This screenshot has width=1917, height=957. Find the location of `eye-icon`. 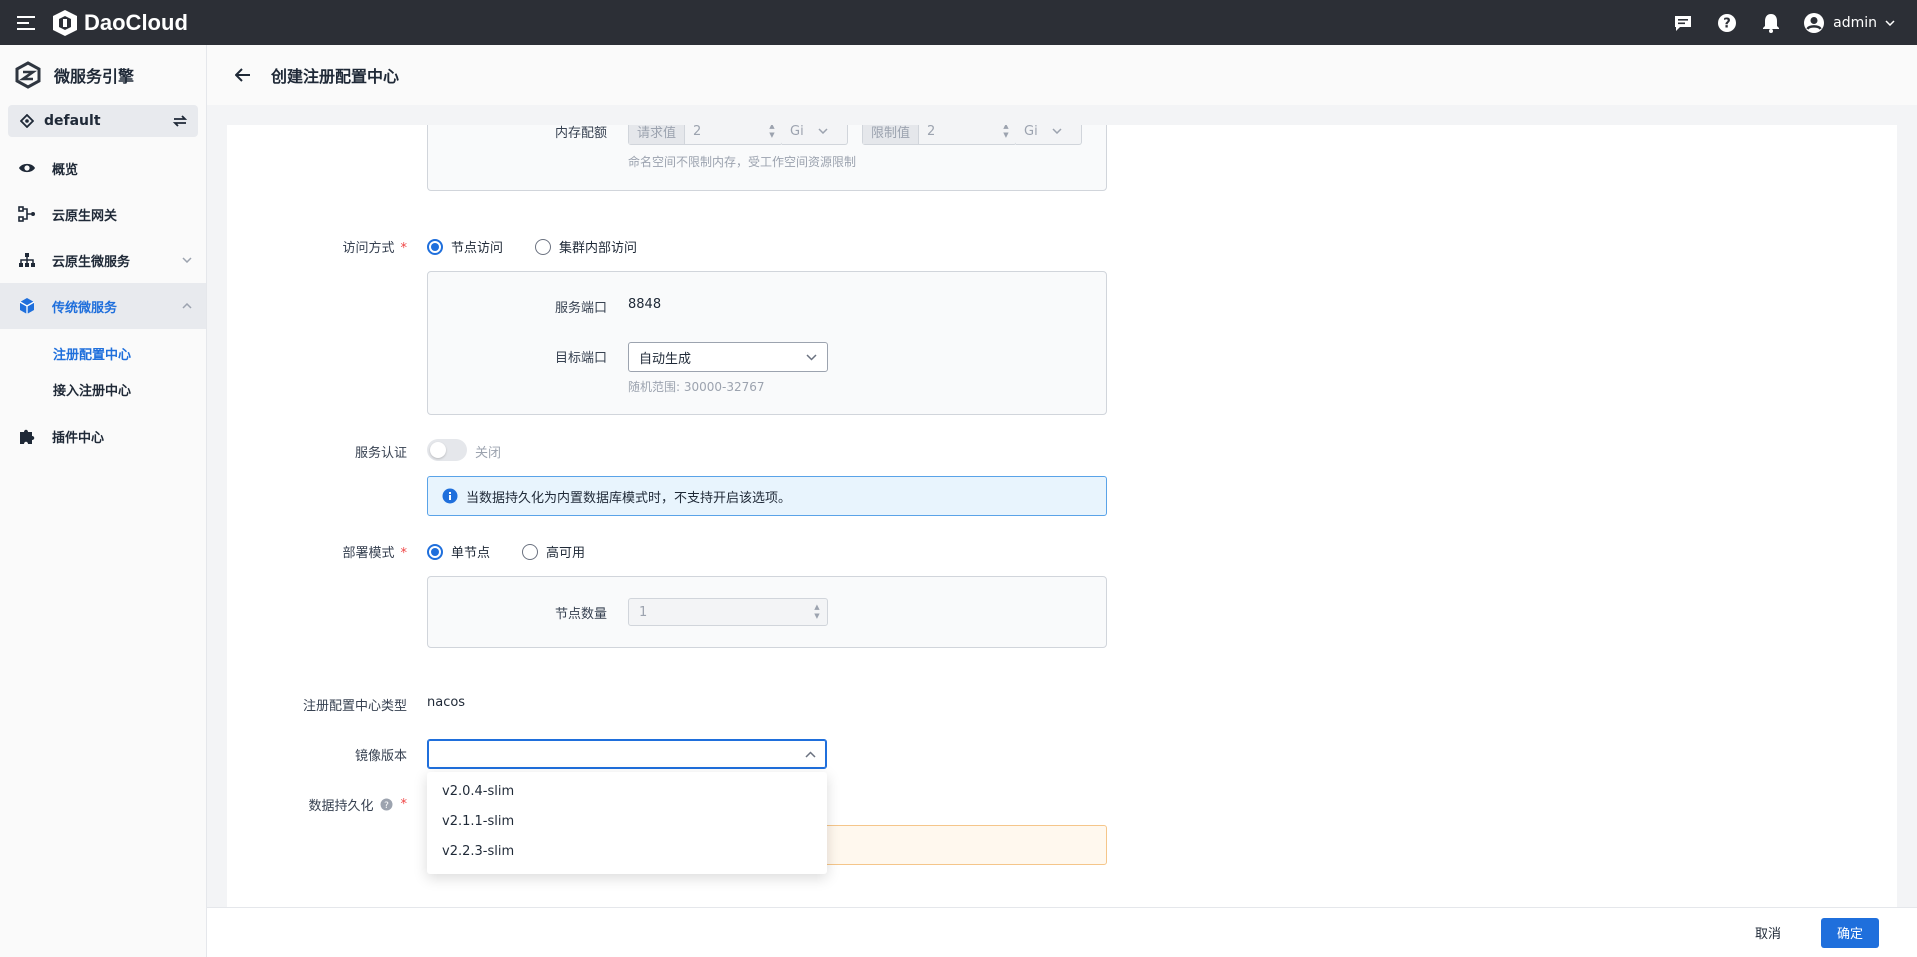

eye-icon is located at coordinates (27, 168).